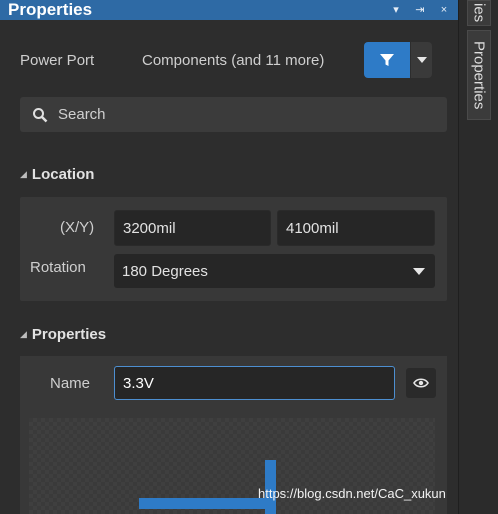  What do you see at coordinates (82, 114) in the screenshot?
I see `search-placeholder: Search` at bounding box center [82, 114].